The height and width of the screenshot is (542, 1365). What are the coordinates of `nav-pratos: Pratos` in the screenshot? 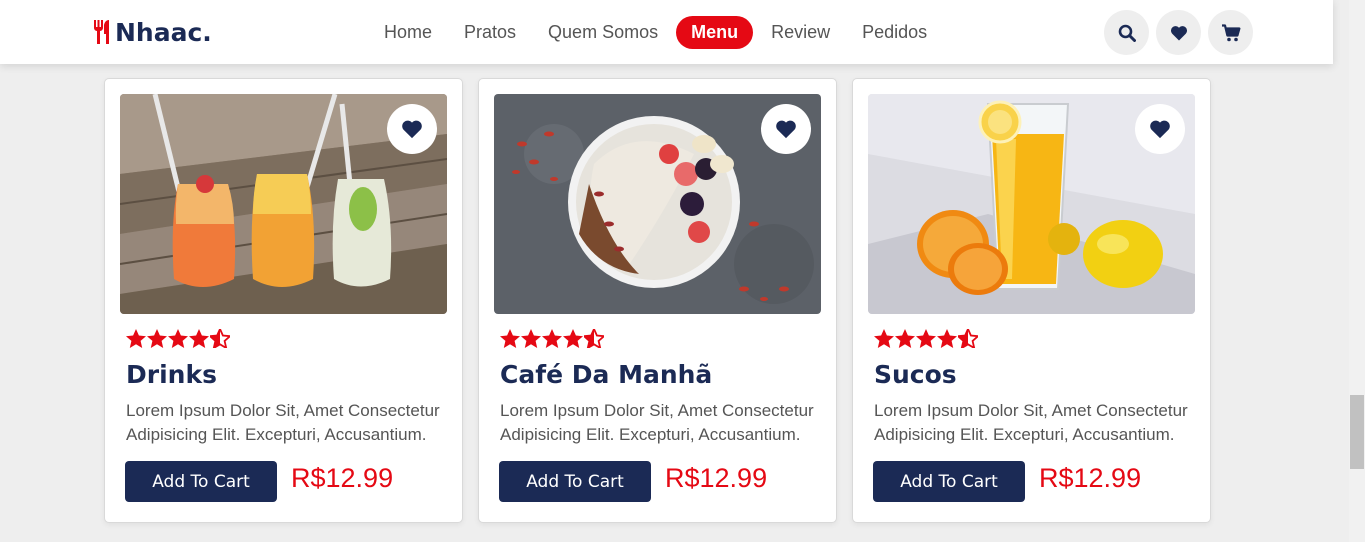 It's located at (490, 32).